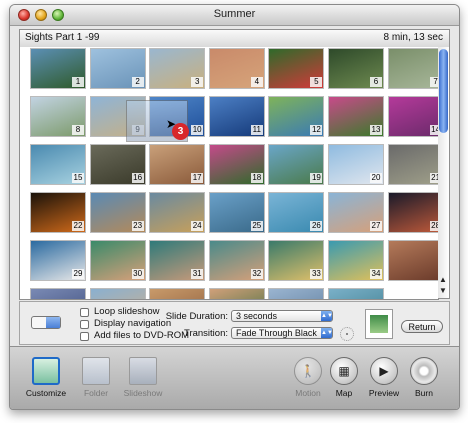 This screenshot has width=468, height=423. What do you see at coordinates (137, 226) in the screenshot?
I see `photo-number: 23` at bounding box center [137, 226].